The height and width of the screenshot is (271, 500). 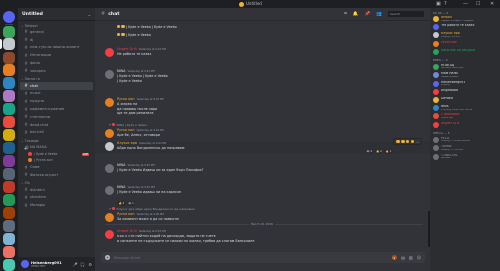 I want to click on channel-3: # Интонации, so click(x=56, y=55).